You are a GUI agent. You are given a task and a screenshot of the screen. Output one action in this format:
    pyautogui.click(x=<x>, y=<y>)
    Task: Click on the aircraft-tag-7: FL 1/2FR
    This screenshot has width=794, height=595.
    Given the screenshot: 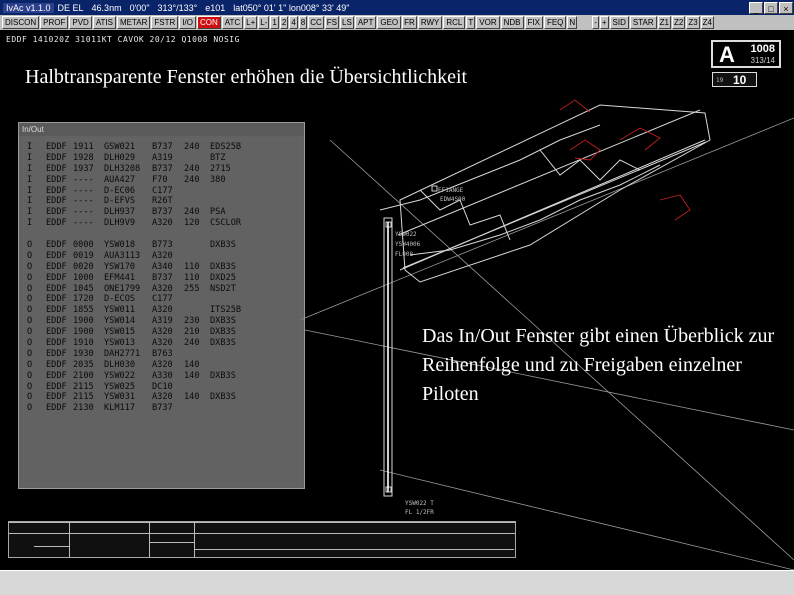 What is the action you would take?
    pyautogui.click(x=419, y=512)
    